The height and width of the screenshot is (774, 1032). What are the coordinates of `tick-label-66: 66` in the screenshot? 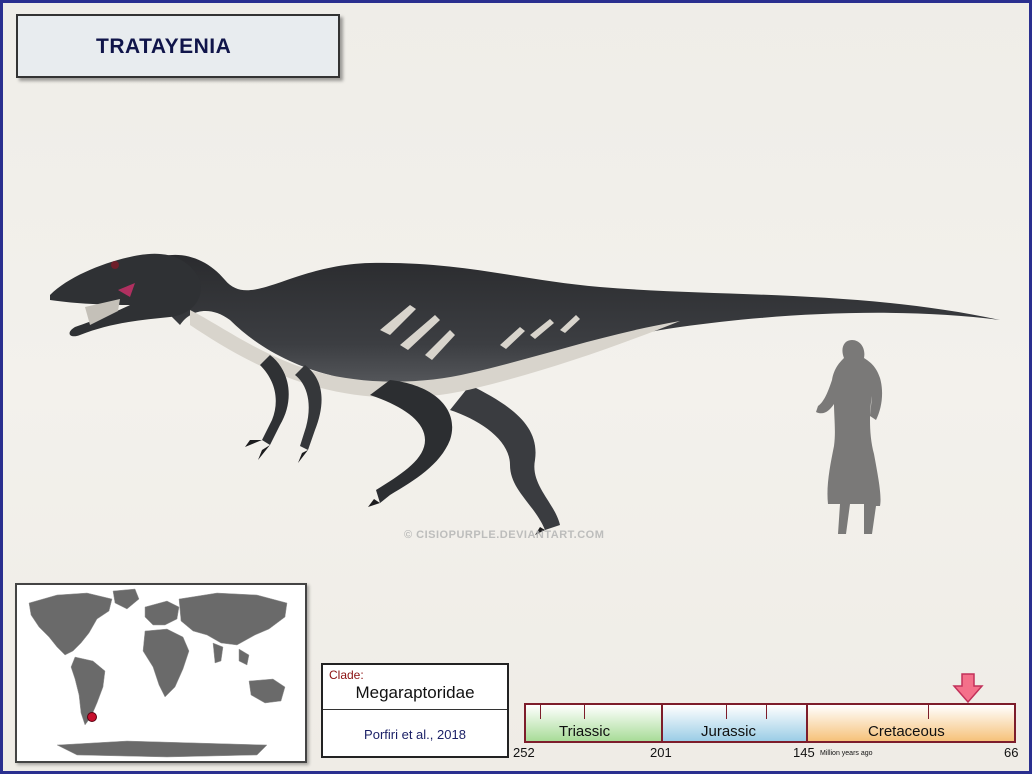 It's located at (1011, 752).